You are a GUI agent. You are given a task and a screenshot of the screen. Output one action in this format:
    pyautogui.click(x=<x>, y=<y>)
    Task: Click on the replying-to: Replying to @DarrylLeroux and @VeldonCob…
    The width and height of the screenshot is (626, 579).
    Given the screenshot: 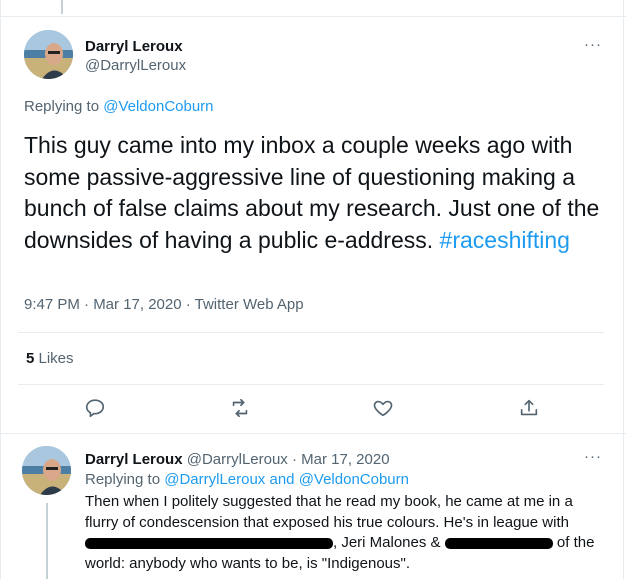 What is the action you would take?
    pyautogui.click(x=247, y=479)
    